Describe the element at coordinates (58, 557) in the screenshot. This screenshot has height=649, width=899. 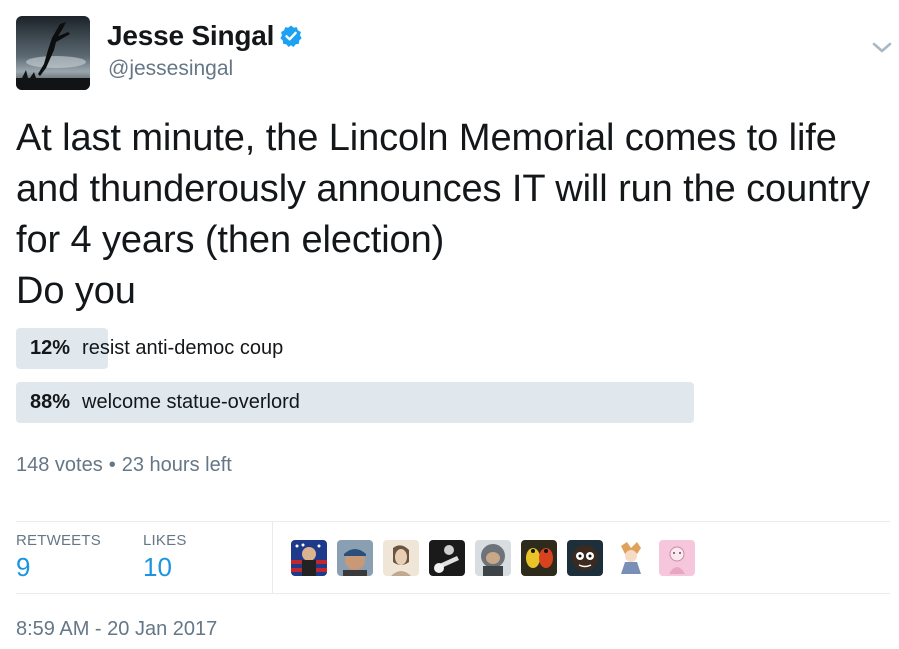
I see `retweets-stat: RETWEETS 9` at that location.